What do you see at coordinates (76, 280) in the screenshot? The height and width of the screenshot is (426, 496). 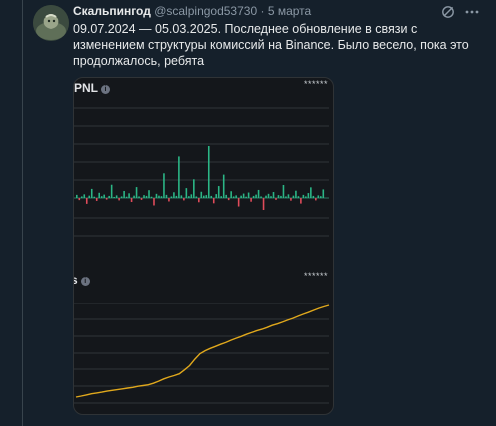 I see `cumulative-pnl-title: s` at bounding box center [76, 280].